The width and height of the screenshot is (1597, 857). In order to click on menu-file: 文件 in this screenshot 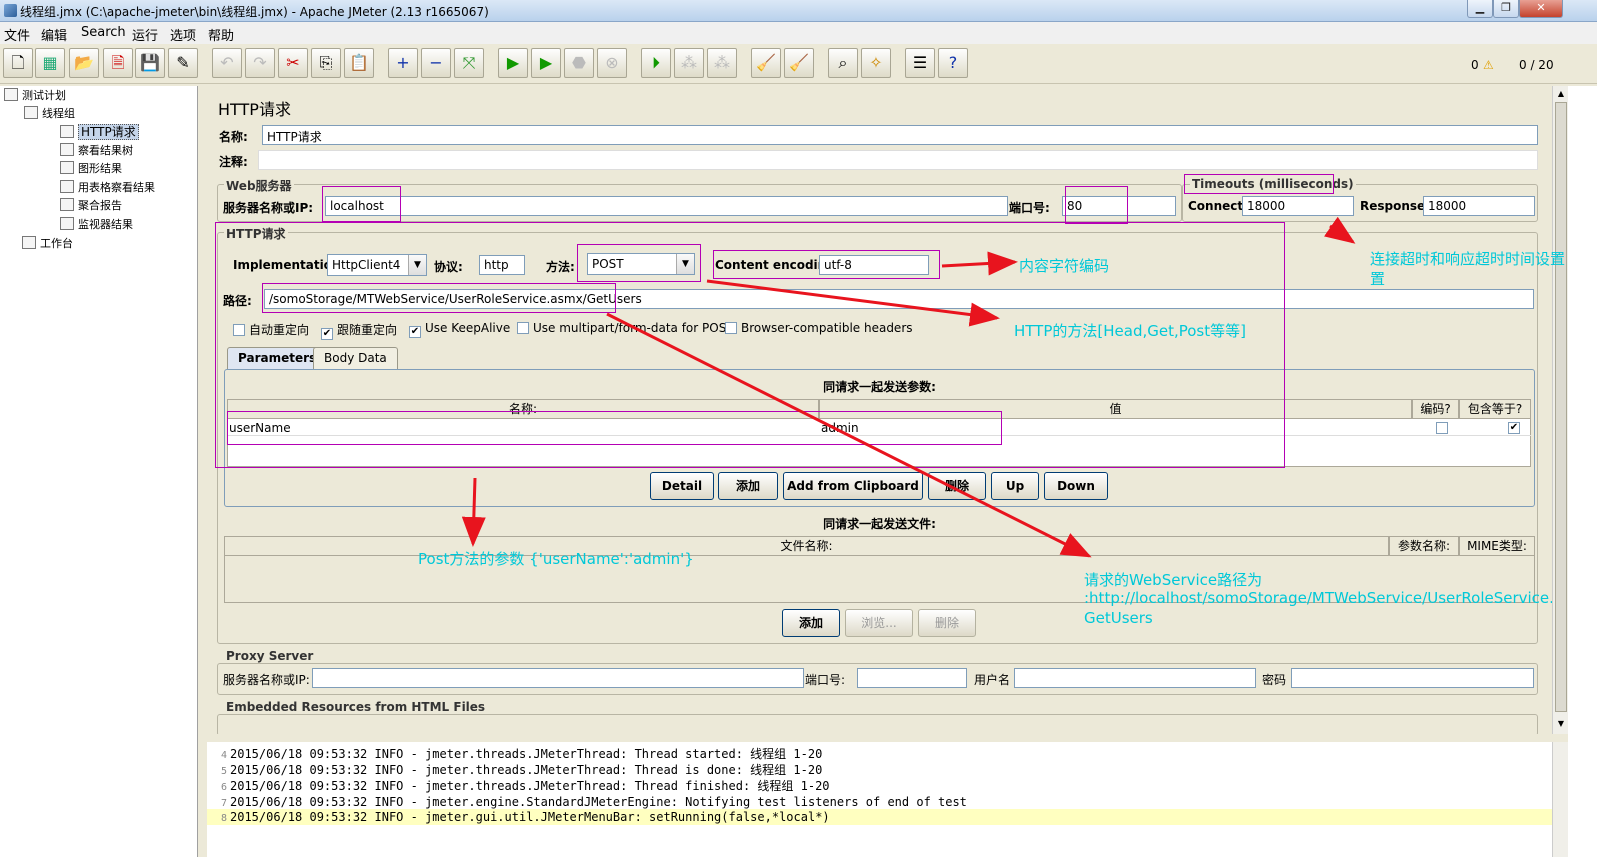, I will do `click(17, 34)`.